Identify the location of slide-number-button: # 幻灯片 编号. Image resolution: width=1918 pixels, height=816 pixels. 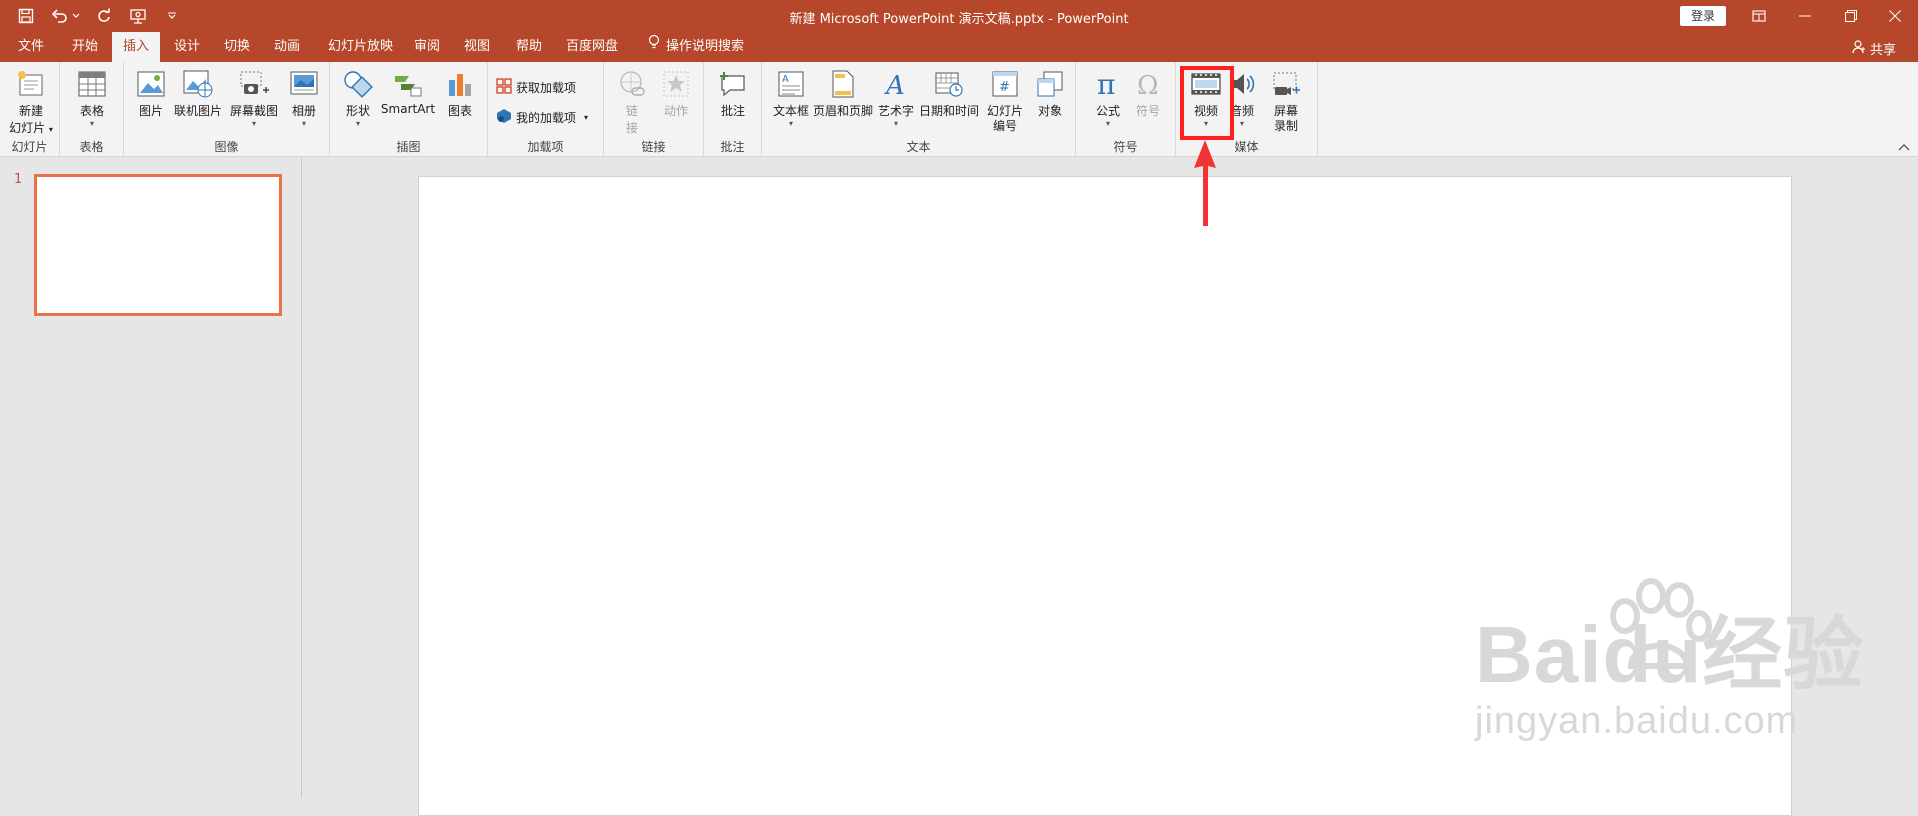
(1005, 101).